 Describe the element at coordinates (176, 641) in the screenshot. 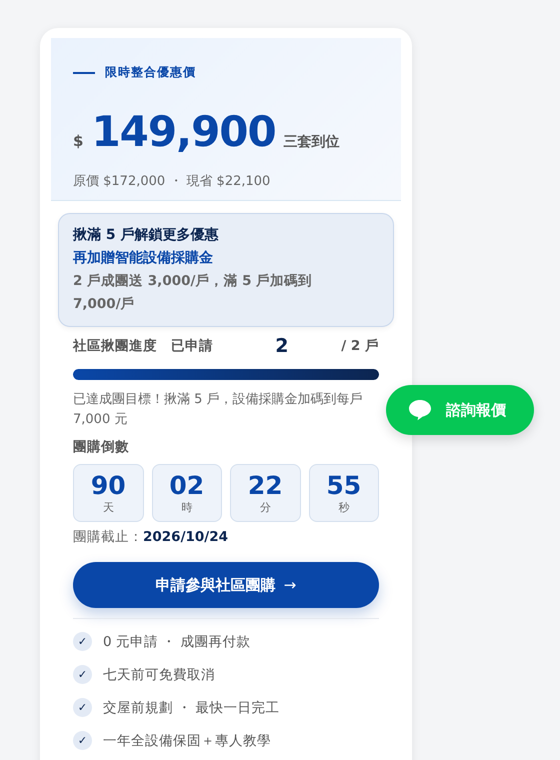

I see `benefit-text: 0 元申請 ・ 成團再付款` at that location.